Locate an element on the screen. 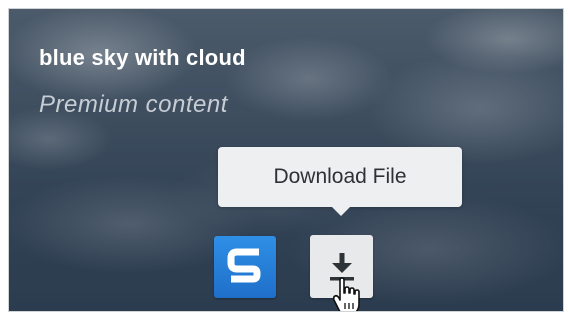 Image resolution: width=570 pixels, height=319 pixels. snagit-s-logo-icon is located at coordinates (244, 265).